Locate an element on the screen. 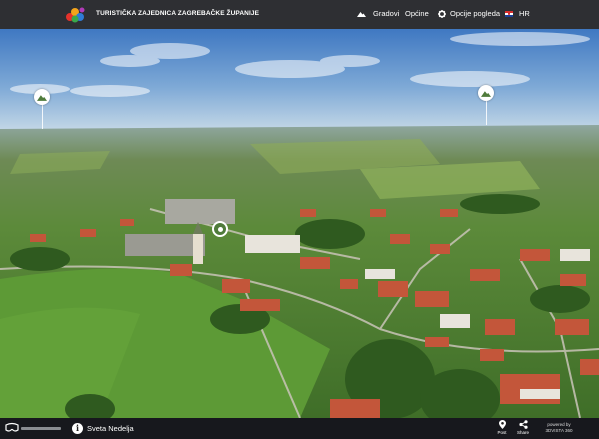 Image resolution: width=599 pixels, height=439 pixels. share-button: Share is located at coordinates (523, 427).